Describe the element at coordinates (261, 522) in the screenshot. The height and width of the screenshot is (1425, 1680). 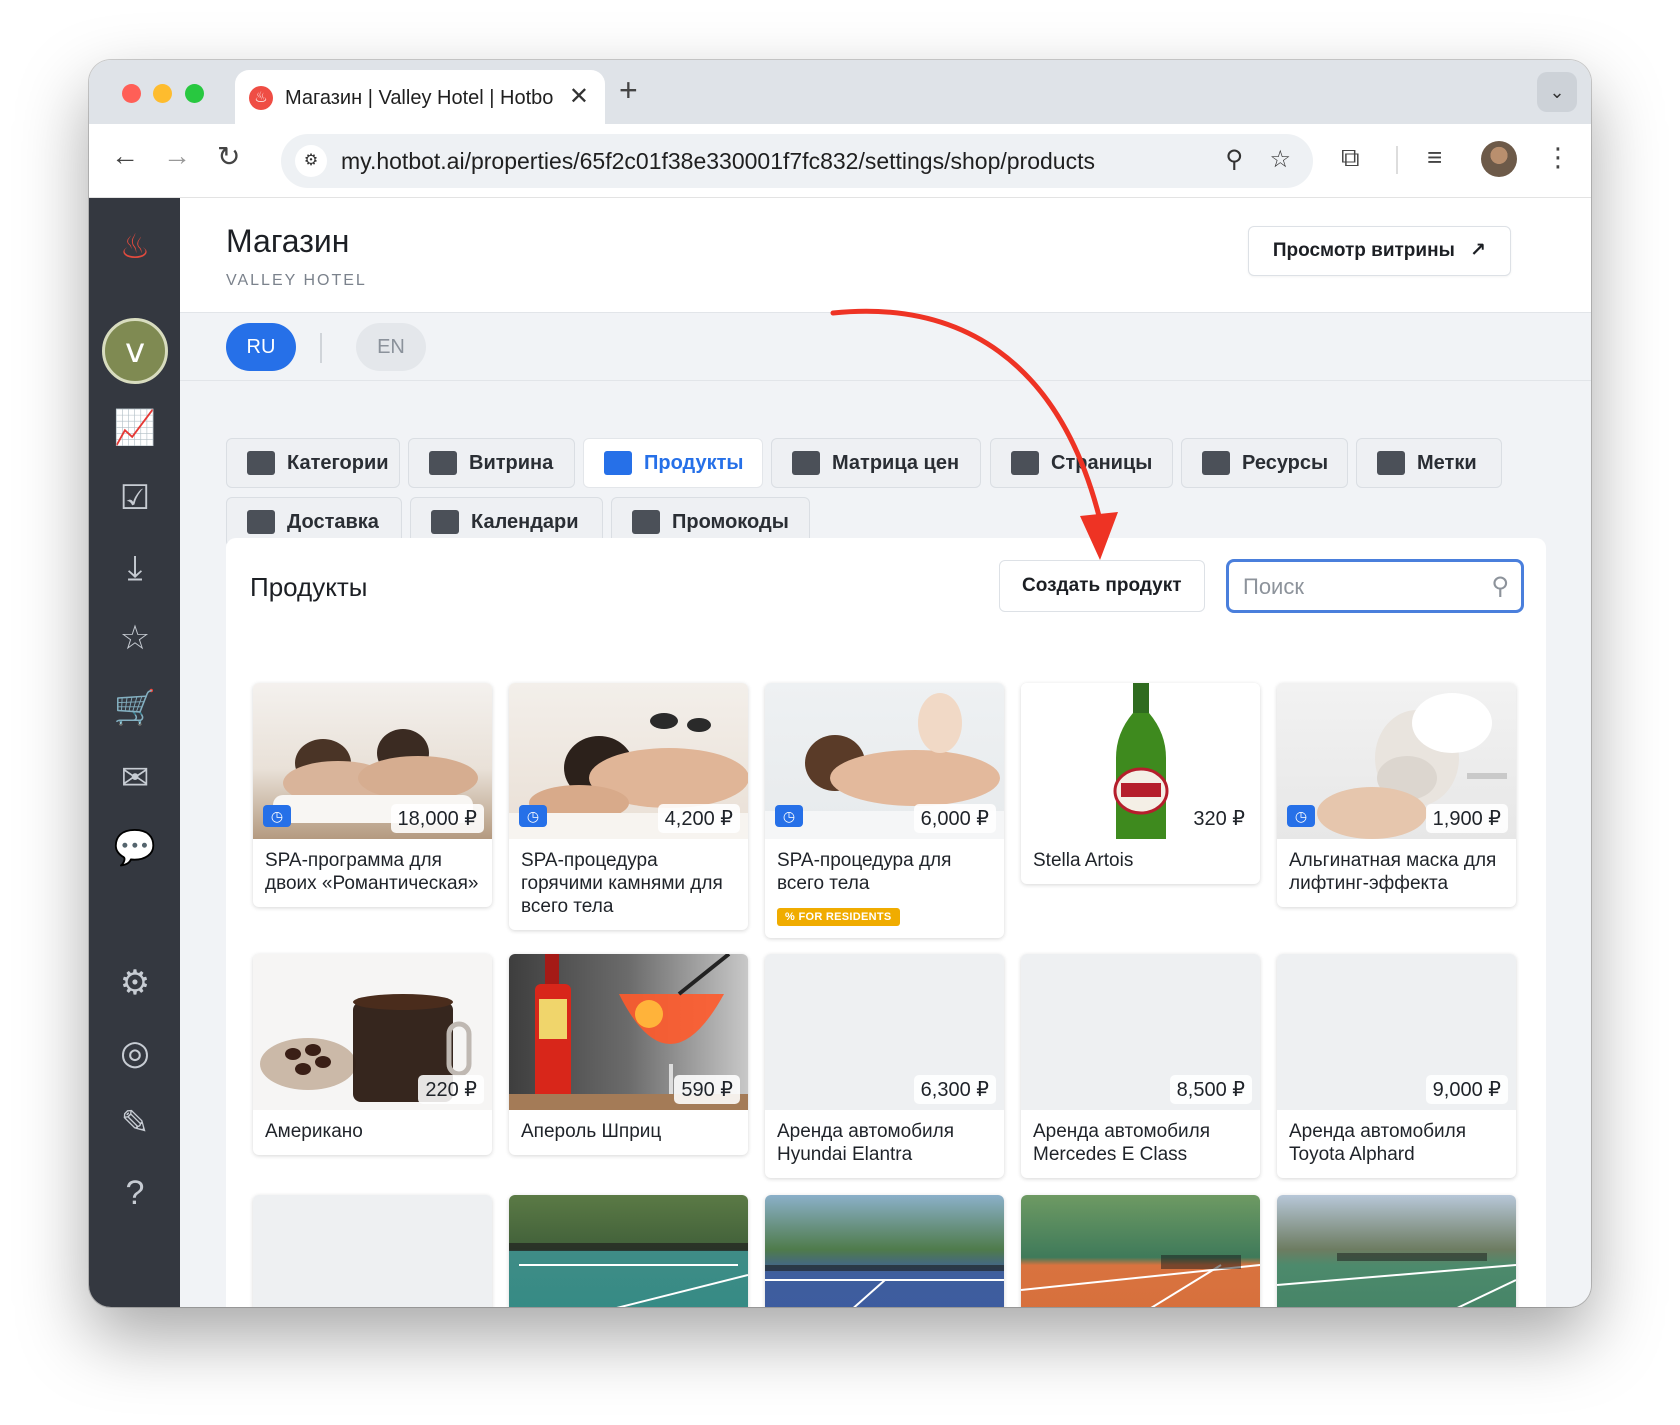
I see `truck-icon` at that location.